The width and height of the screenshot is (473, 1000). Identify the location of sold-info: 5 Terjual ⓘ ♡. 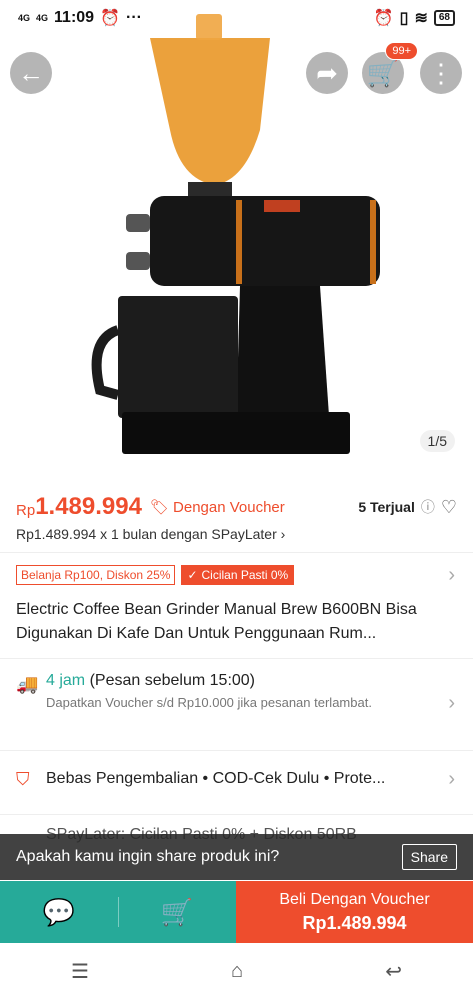
(407, 507).